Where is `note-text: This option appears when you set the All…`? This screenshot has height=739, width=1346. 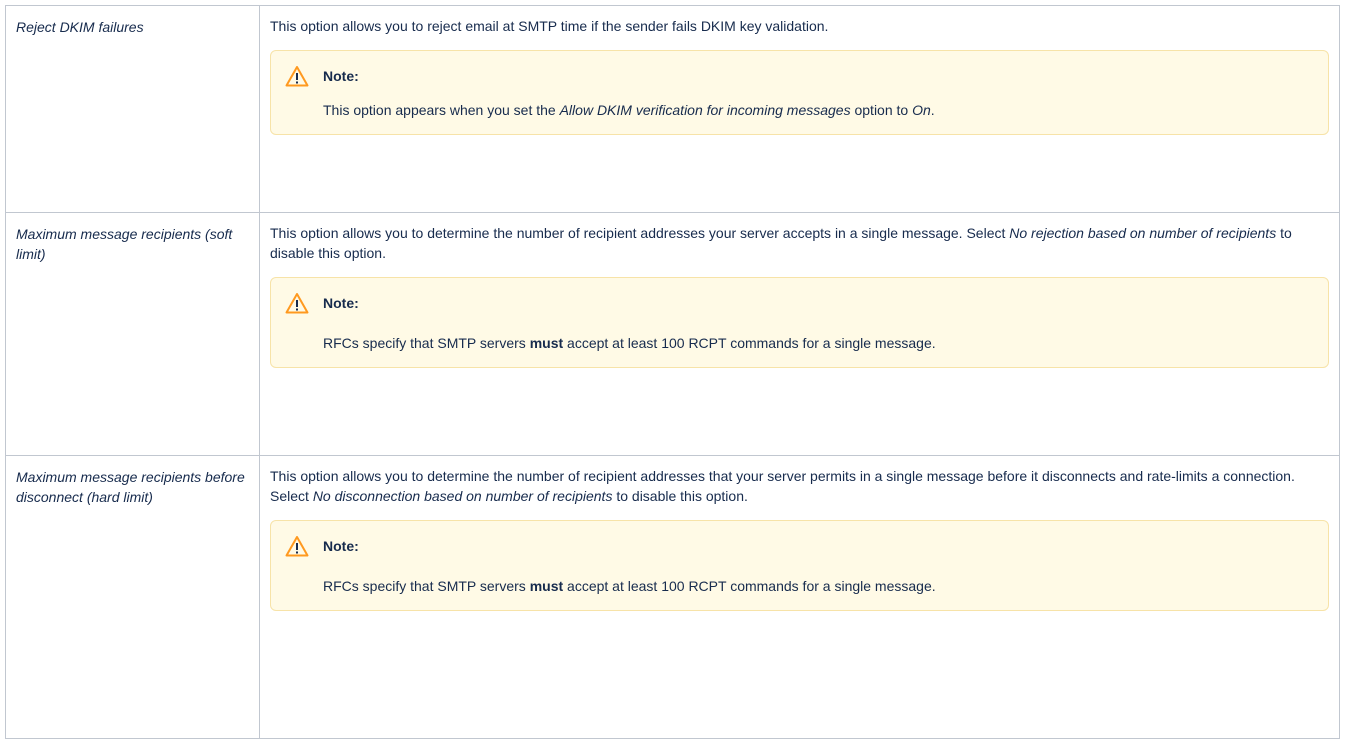 note-text: This option appears when you set the All… is located at coordinates (629, 110).